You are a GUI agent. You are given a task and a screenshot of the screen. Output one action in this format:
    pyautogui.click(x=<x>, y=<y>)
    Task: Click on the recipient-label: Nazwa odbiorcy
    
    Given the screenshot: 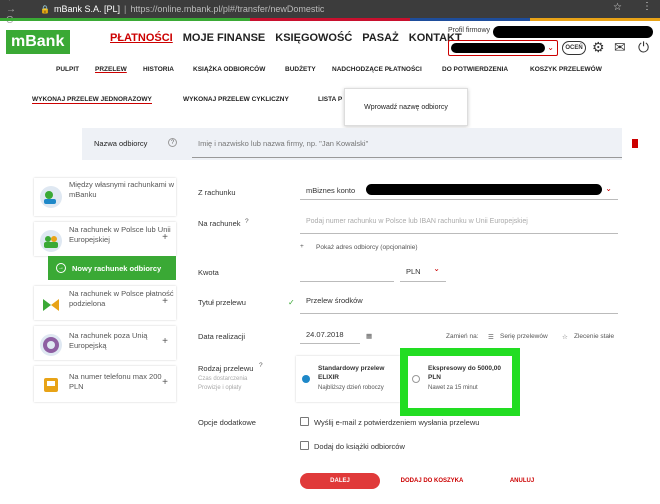 What is the action you would take?
    pyautogui.click(x=121, y=143)
    